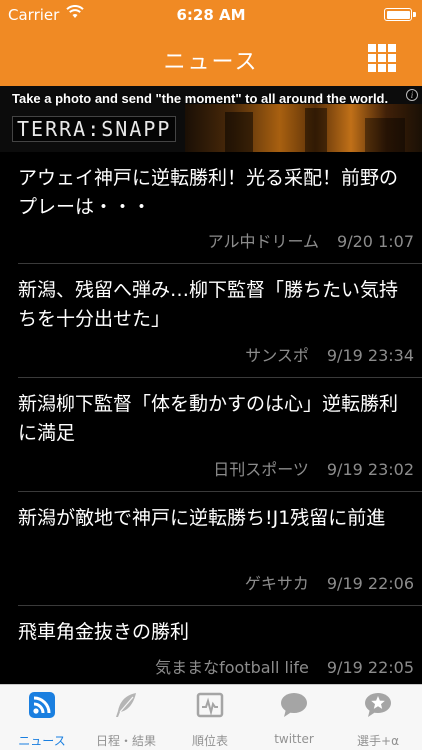  I want to click on news-item: 飛車角金抜きの勝利 気ままなfootball life 9/19 22:05, so click(211, 645).